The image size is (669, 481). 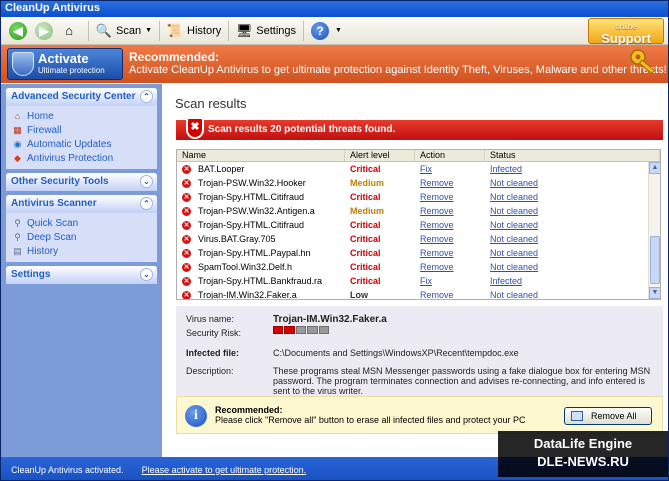 I want to click on sidebar-item-history: ▤ History, so click(x=81, y=251).